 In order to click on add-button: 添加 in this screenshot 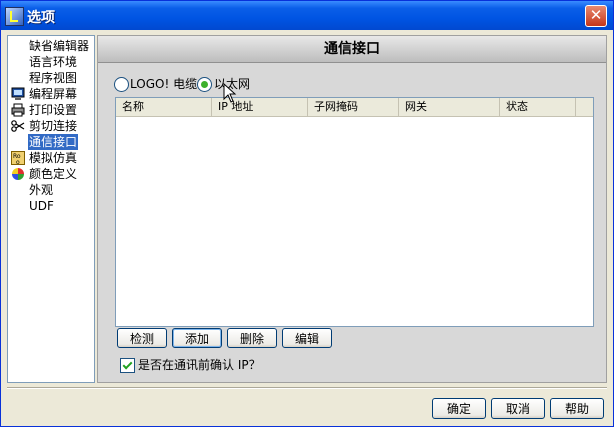, I will do `click(197, 338)`.